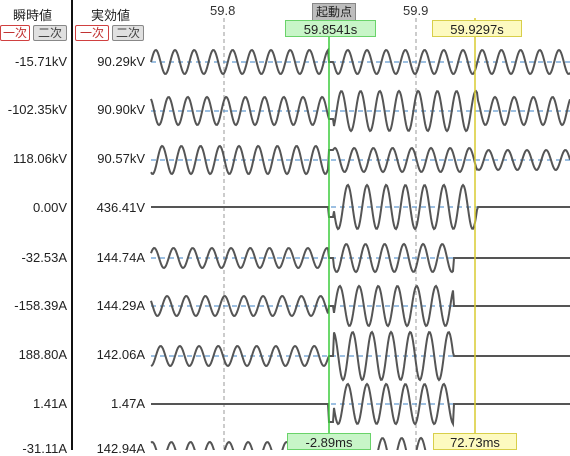 The width and height of the screenshot is (570, 456). I want to click on time-tick-59-8: 59.8, so click(223, 10).